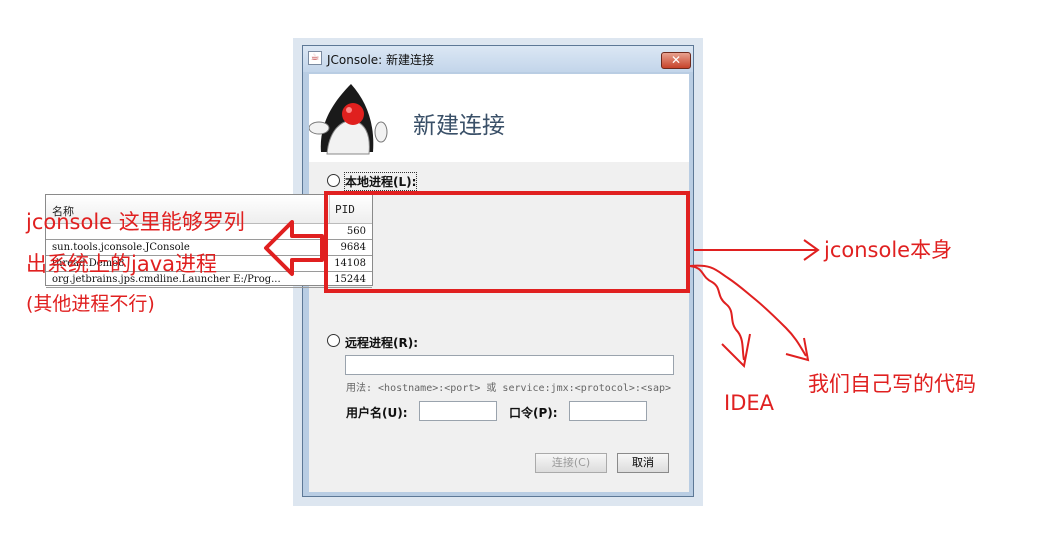 The image size is (1040, 533). I want to click on annotation-our-code: 我们自己写的代码, so click(892, 384).